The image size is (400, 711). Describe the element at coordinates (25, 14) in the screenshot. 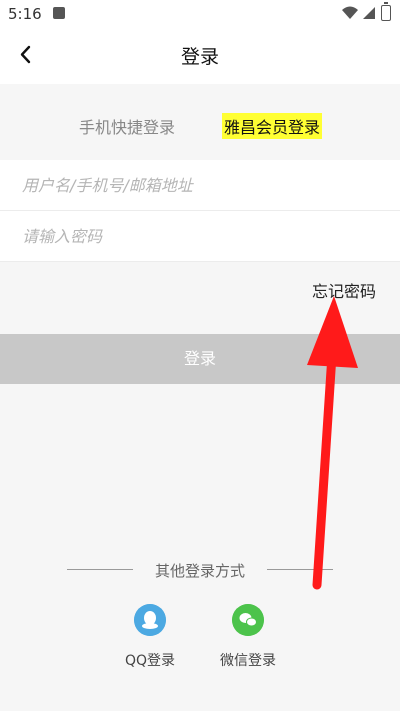

I see `status-time: 5:16` at that location.